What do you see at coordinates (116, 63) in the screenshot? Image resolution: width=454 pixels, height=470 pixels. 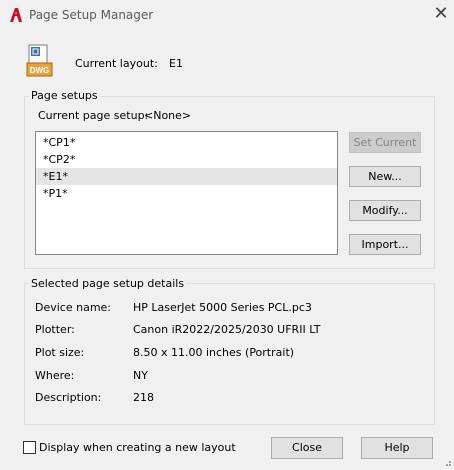 I see `current-layout-label: Current layout:` at bounding box center [116, 63].